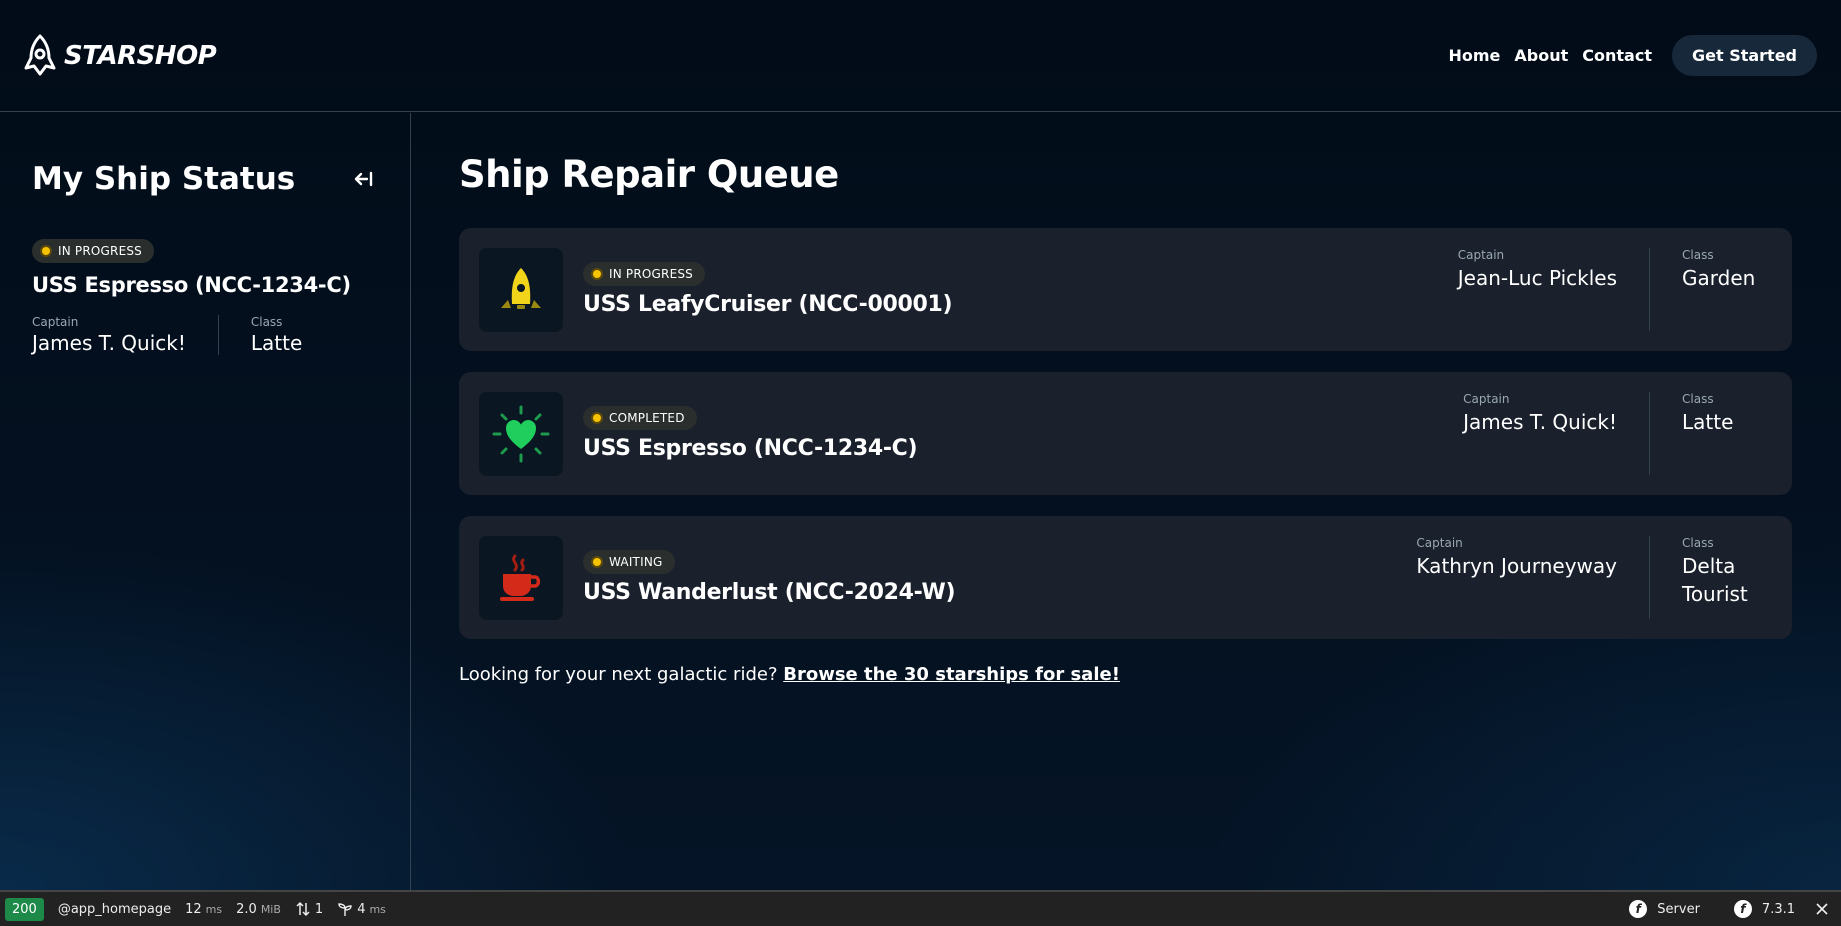 Image resolution: width=1841 pixels, height=926 pixels. I want to click on get-started-button: Get Started, so click(1744, 55).